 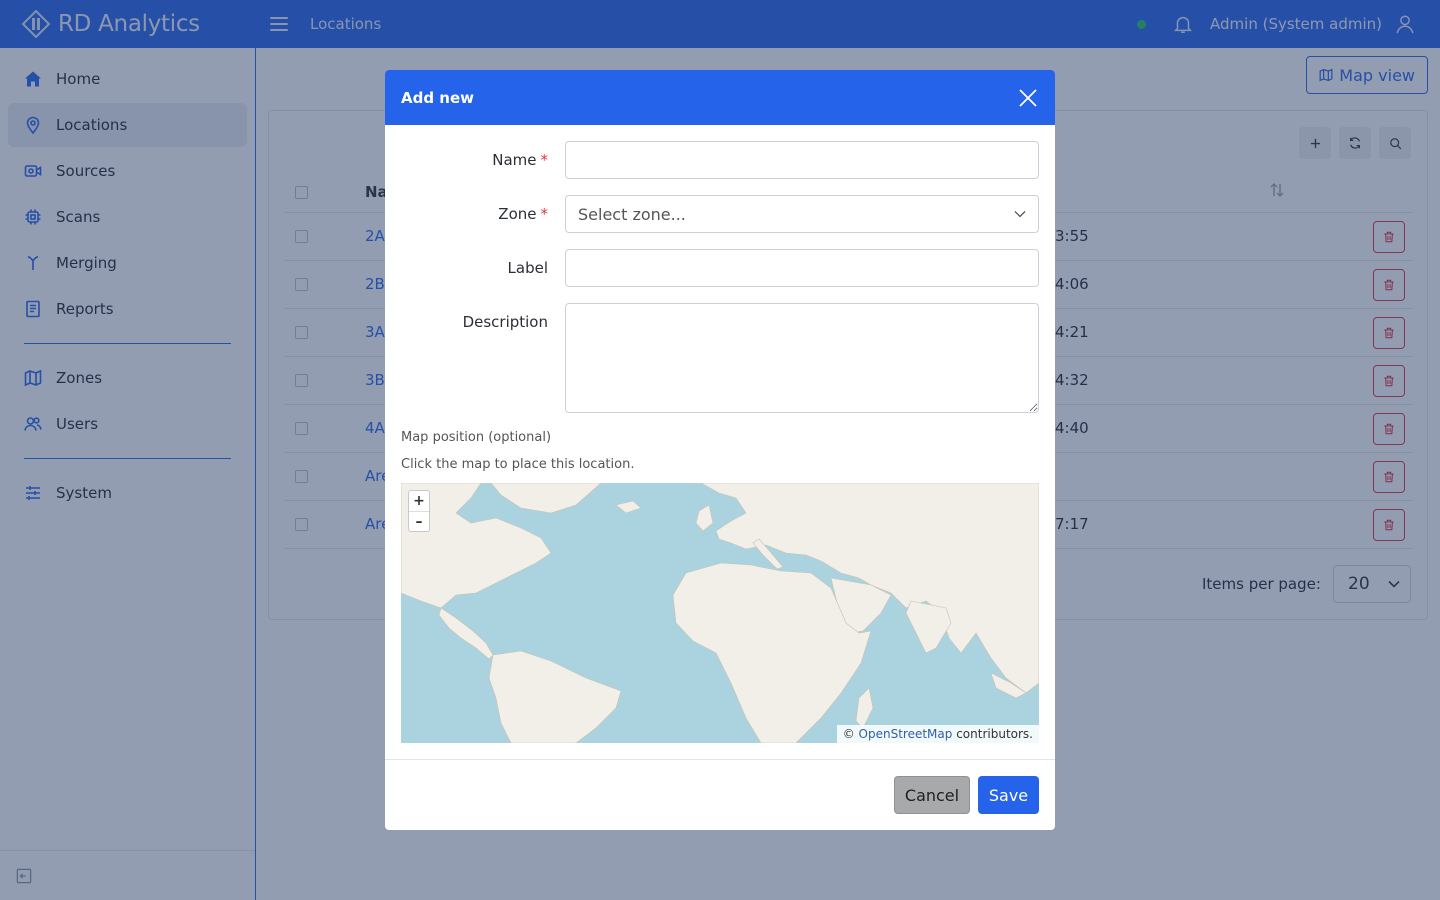 I want to click on chevron-down-icon, so click(x=1020, y=214).